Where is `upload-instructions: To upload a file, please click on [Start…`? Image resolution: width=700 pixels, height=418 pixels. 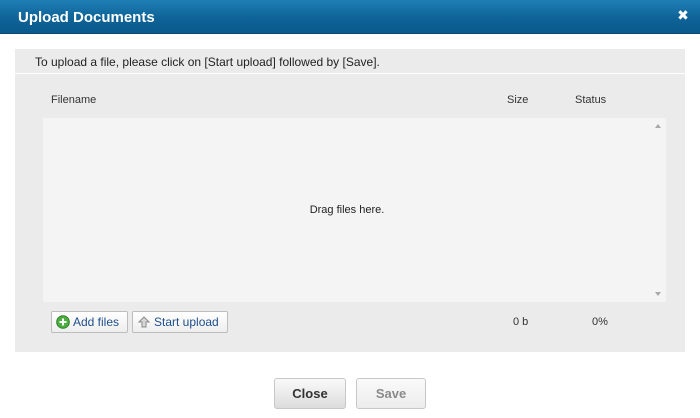 upload-instructions: To upload a file, please click on [Start… is located at coordinates (350, 61).